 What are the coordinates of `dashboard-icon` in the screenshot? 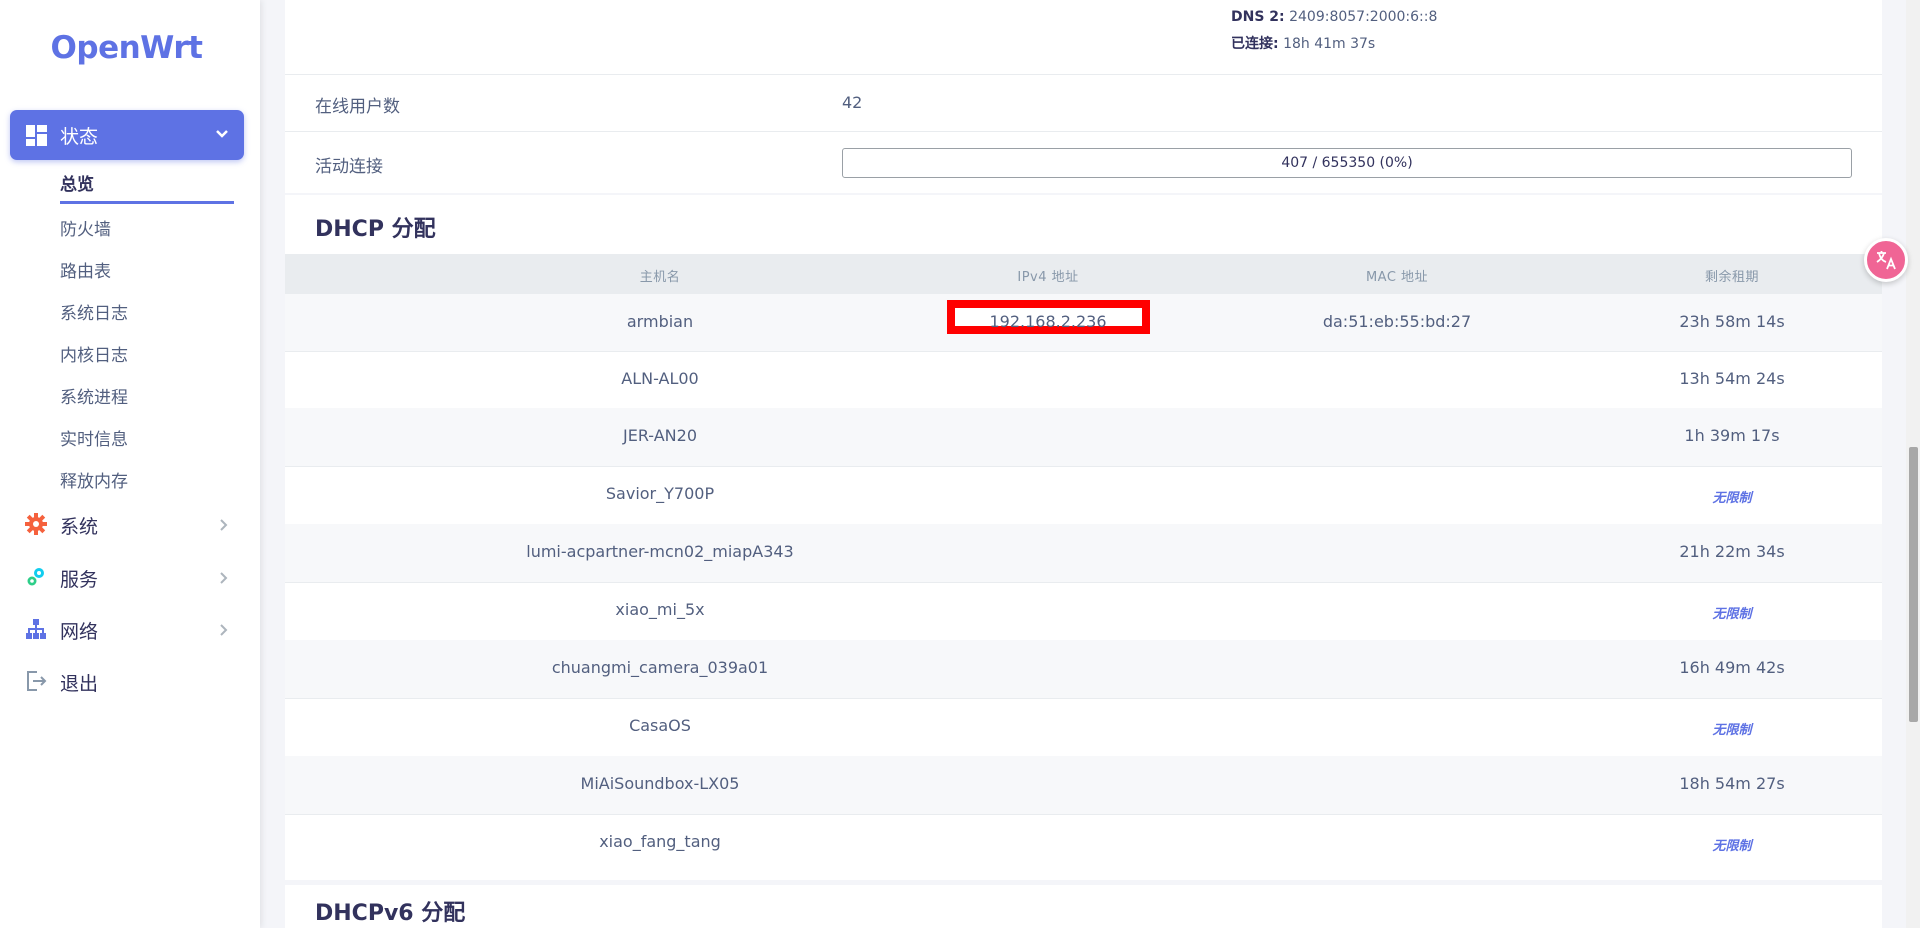 It's located at (36, 135).